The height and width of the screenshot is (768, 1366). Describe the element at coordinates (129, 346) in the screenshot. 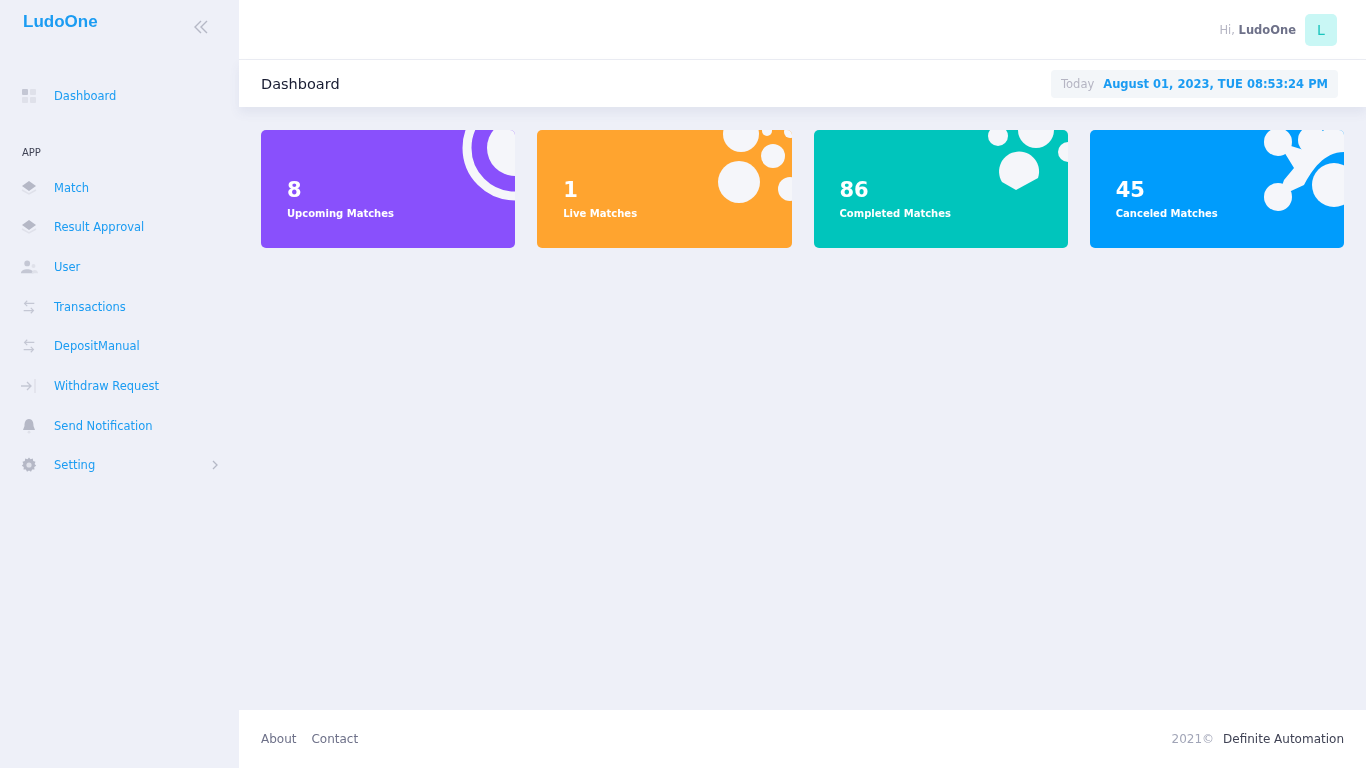

I see `sidebar-item: DepositManual` at that location.